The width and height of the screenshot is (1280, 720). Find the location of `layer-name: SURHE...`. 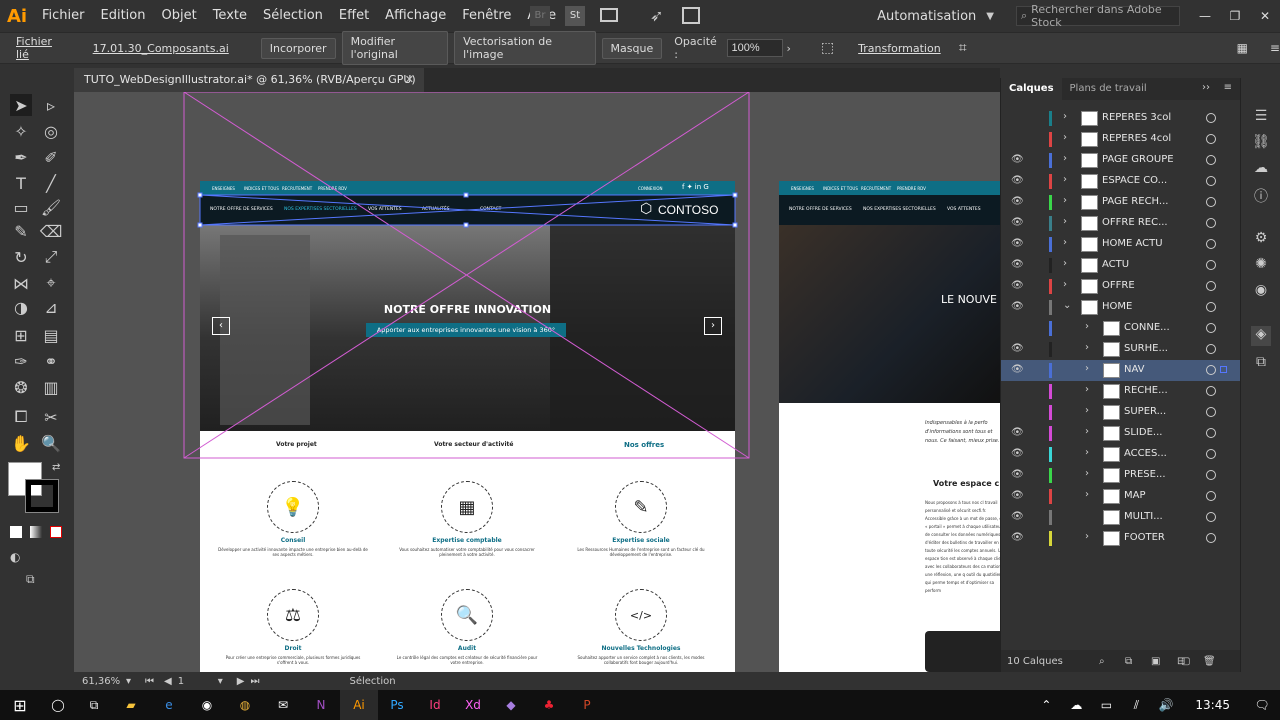

layer-name: SURHE... is located at coordinates (1146, 348).